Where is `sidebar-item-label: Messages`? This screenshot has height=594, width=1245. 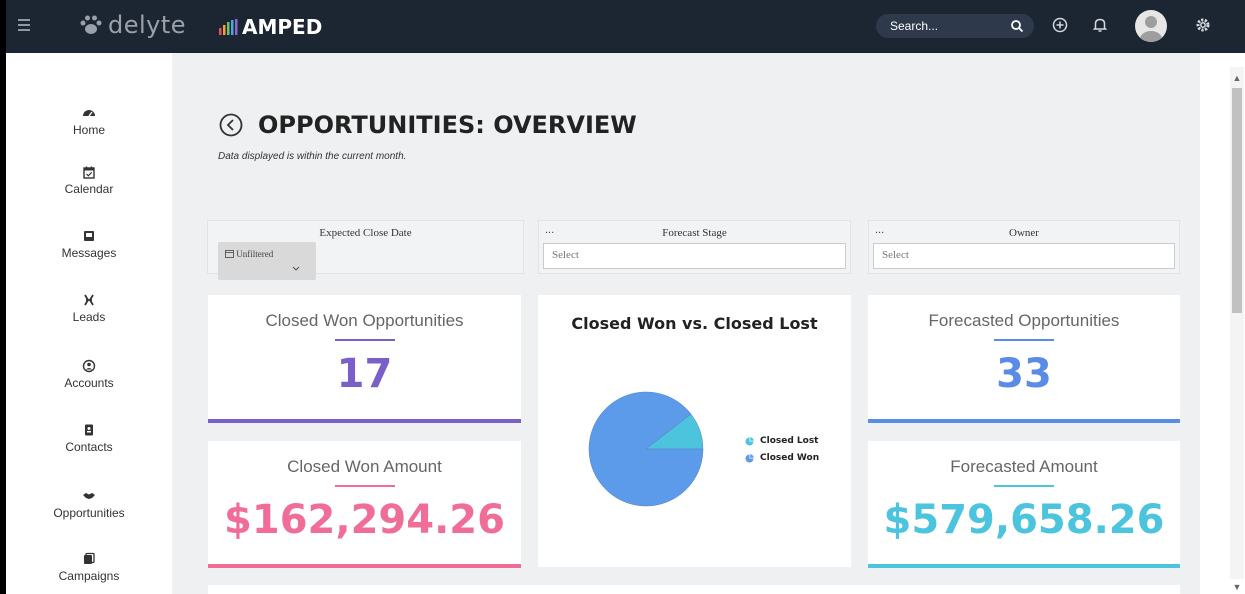 sidebar-item-label: Messages is located at coordinates (89, 253).